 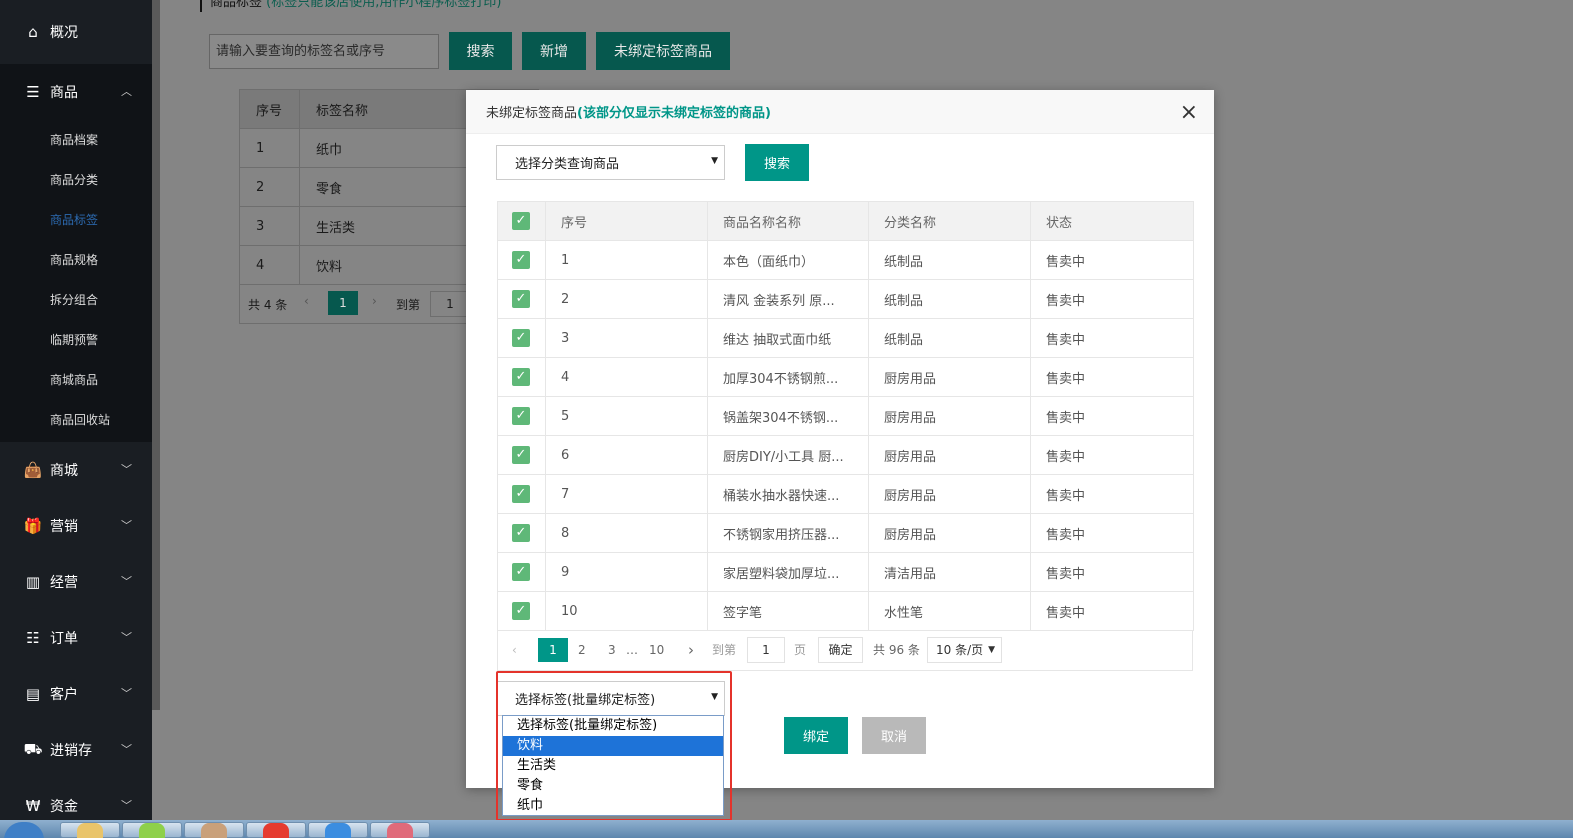 I want to click on submenu-item-active: 商品标签, so click(x=76, y=220).